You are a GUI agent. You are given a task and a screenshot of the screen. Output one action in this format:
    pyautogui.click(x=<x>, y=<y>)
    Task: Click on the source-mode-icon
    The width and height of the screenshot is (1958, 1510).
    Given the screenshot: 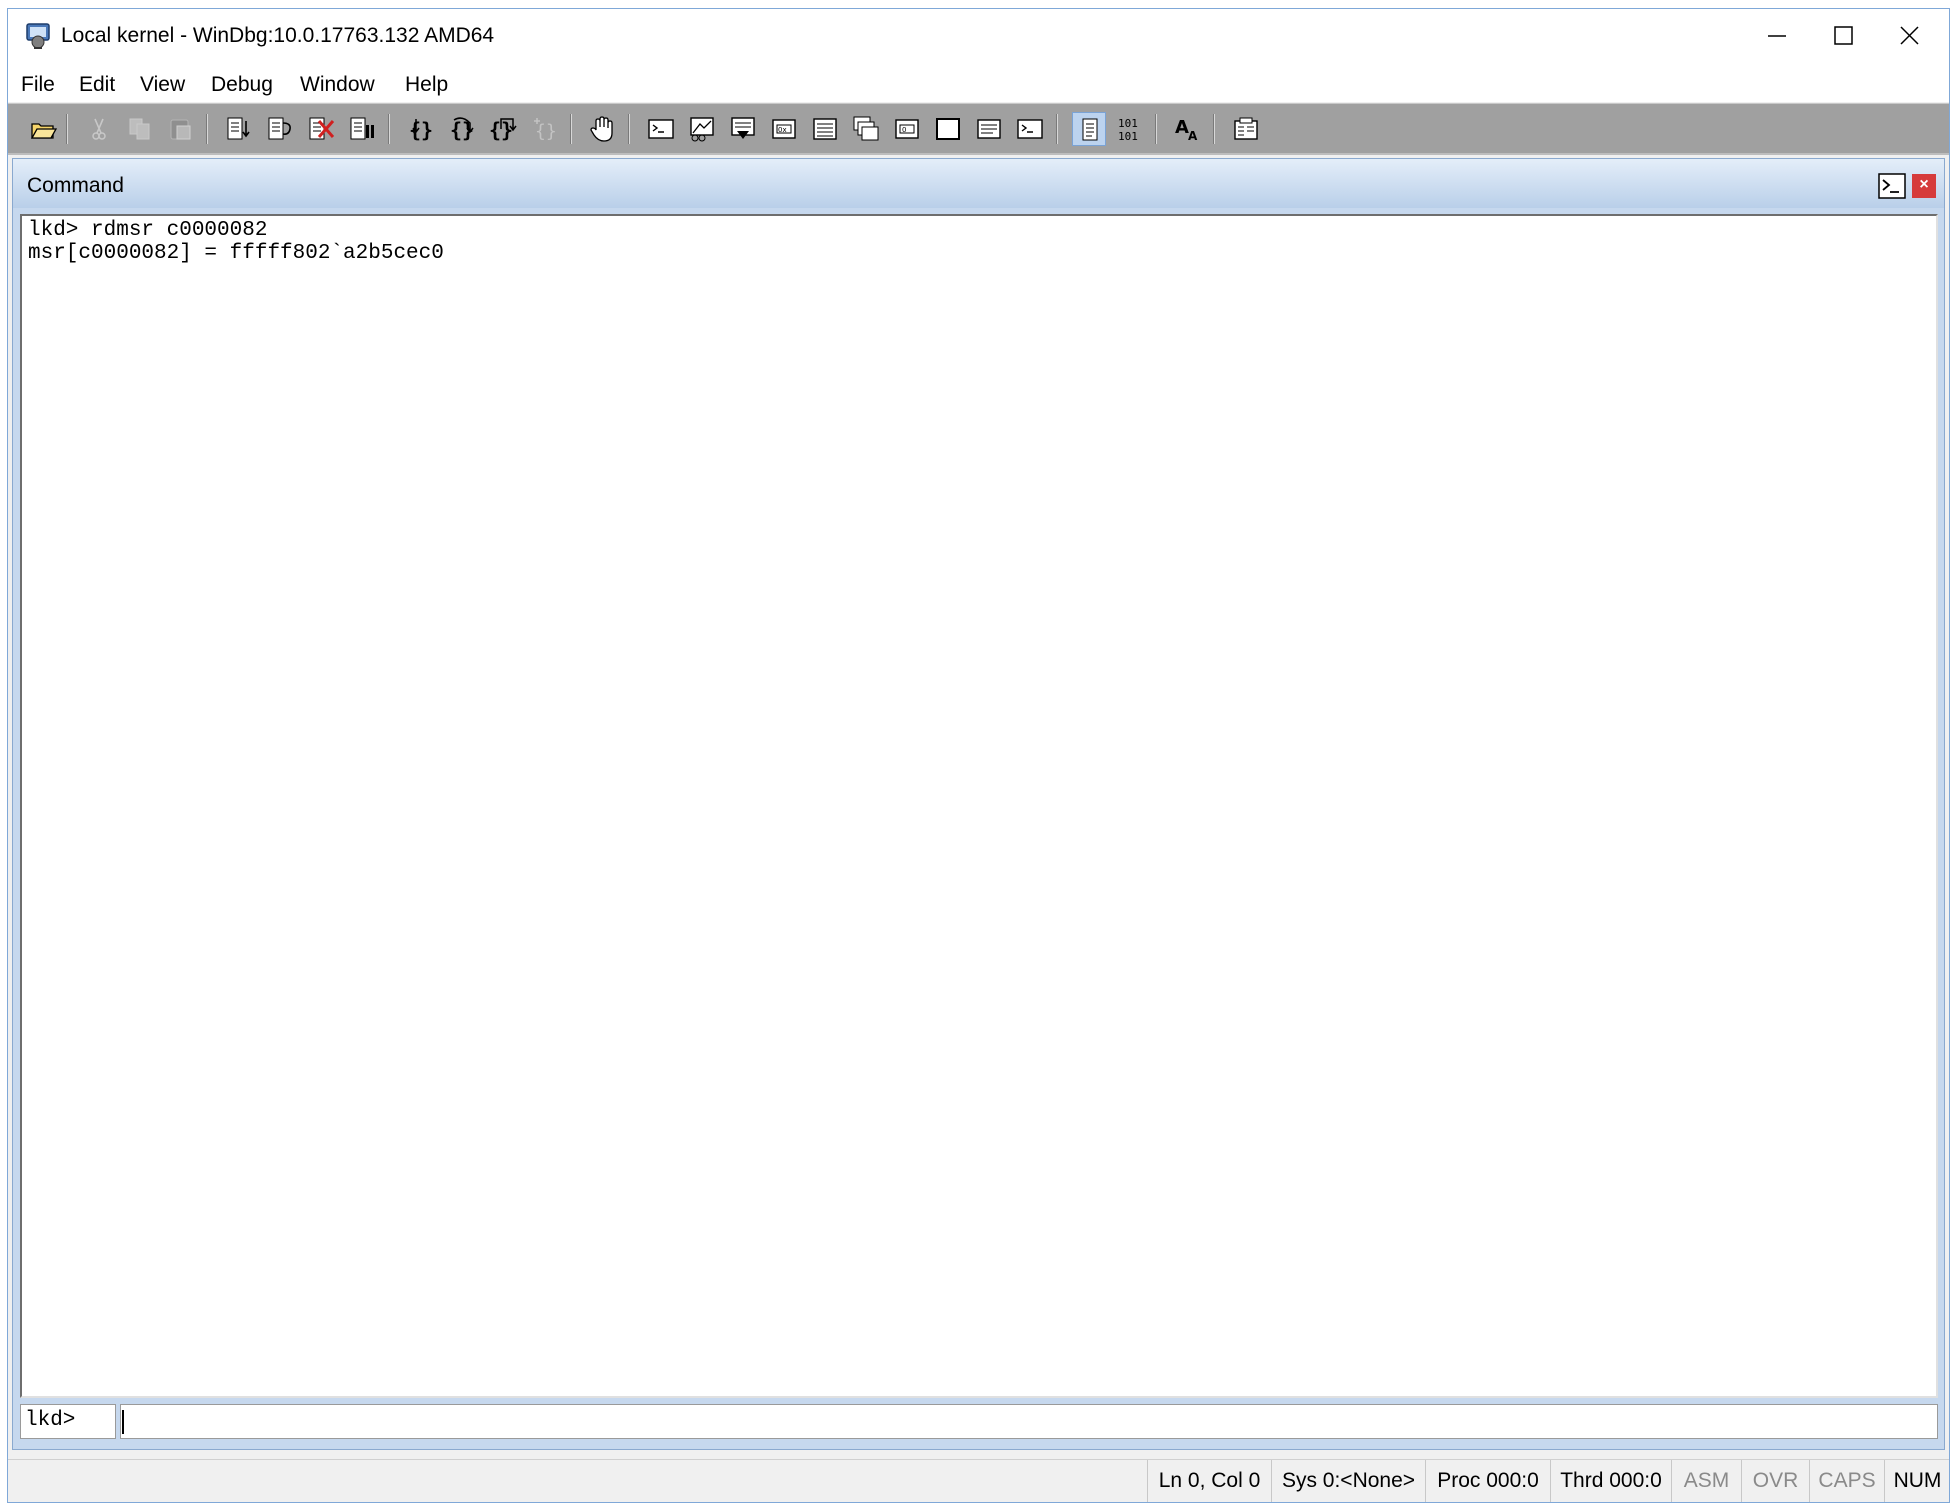 What is the action you would take?
    pyautogui.click(x=1090, y=129)
    